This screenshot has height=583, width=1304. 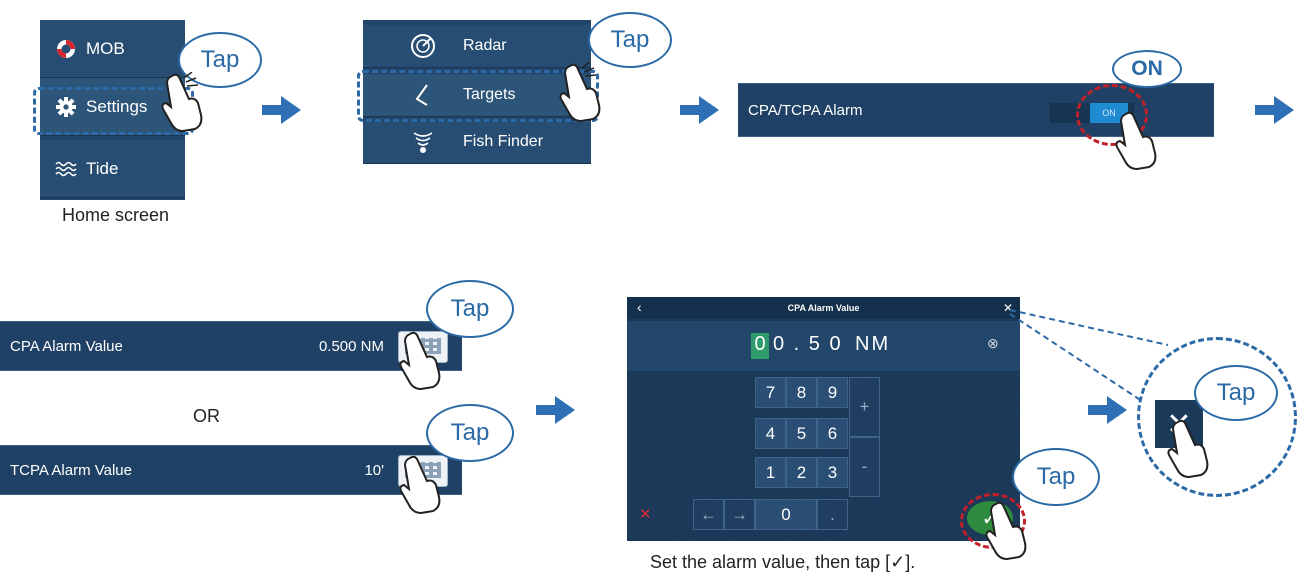 I want to click on key-right: →, so click(x=739, y=514).